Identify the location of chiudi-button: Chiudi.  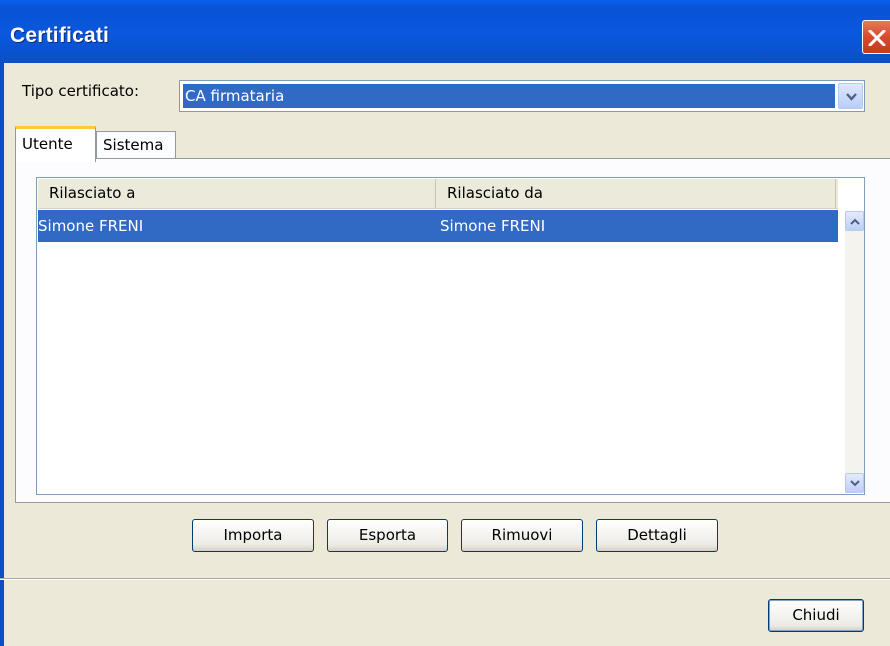
(816, 615).